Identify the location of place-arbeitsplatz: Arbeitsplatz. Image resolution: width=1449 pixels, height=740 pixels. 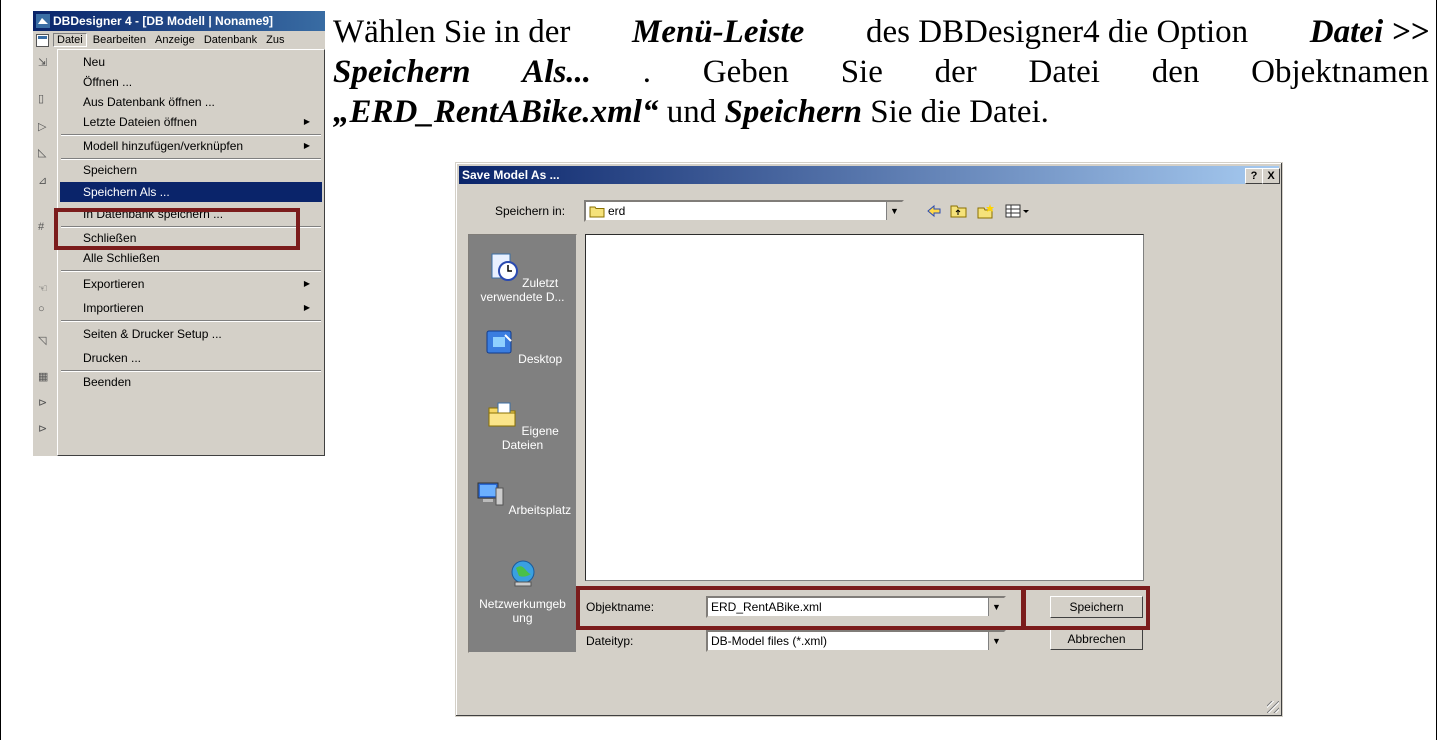
(522, 497).